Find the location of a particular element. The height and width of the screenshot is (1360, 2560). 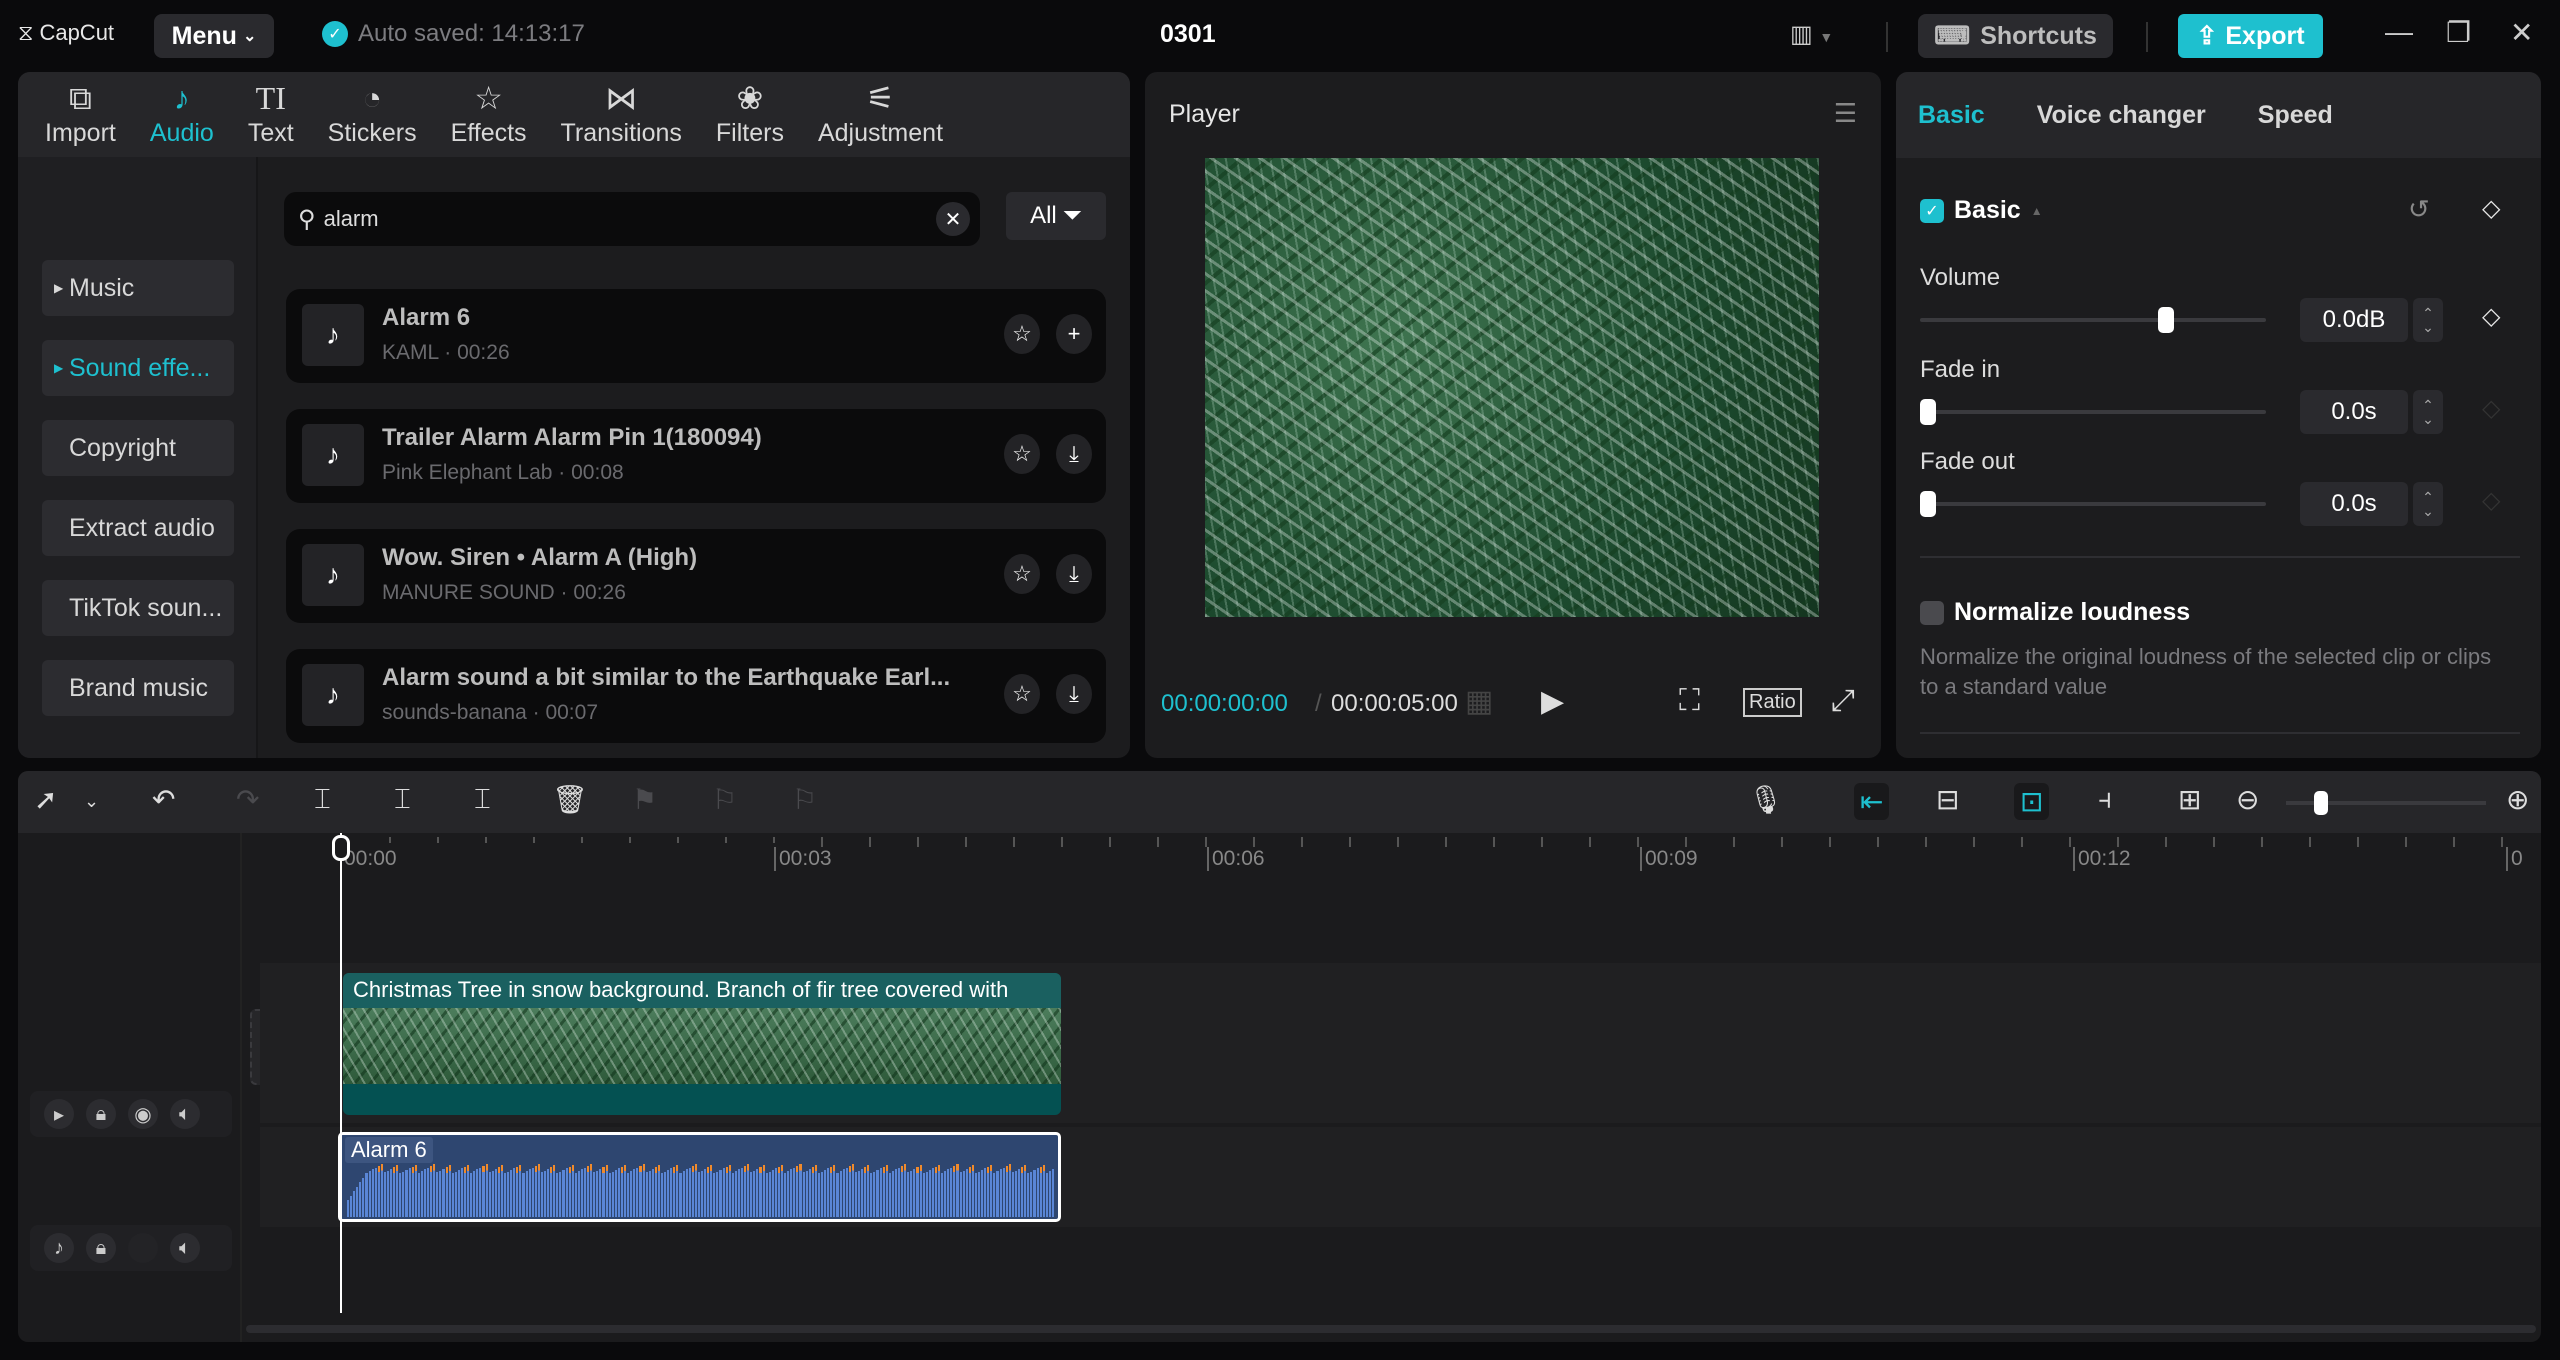

undo-icon: ↶ is located at coordinates (163, 799).